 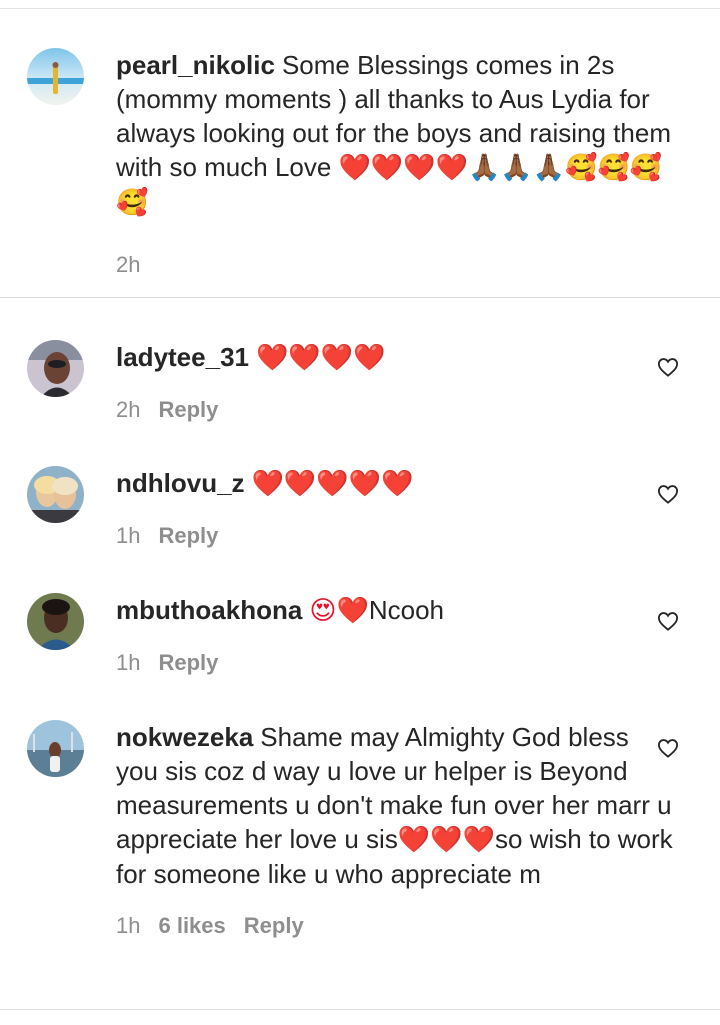 I want to click on caption-timestamp: 2h, so click(x=128, y=264).